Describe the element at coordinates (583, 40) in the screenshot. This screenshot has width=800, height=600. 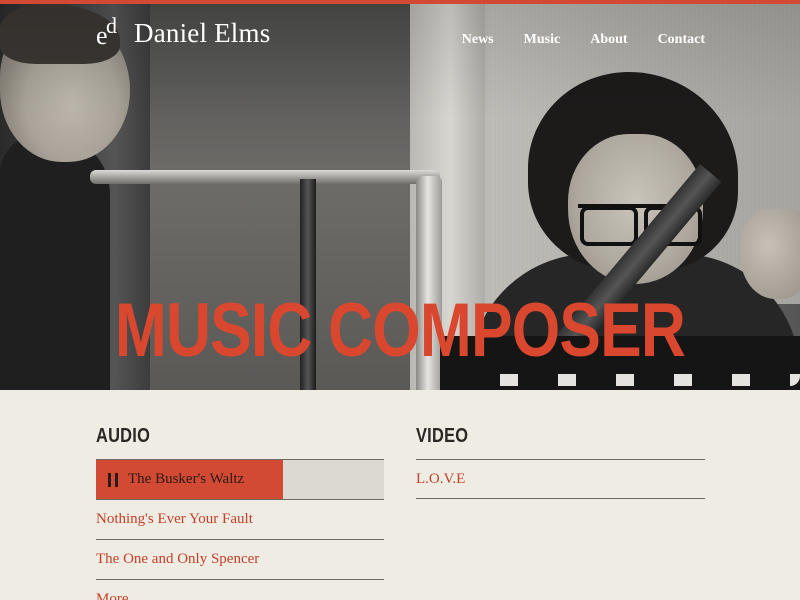
I see `main-nav: News Music About Contact` at that location.